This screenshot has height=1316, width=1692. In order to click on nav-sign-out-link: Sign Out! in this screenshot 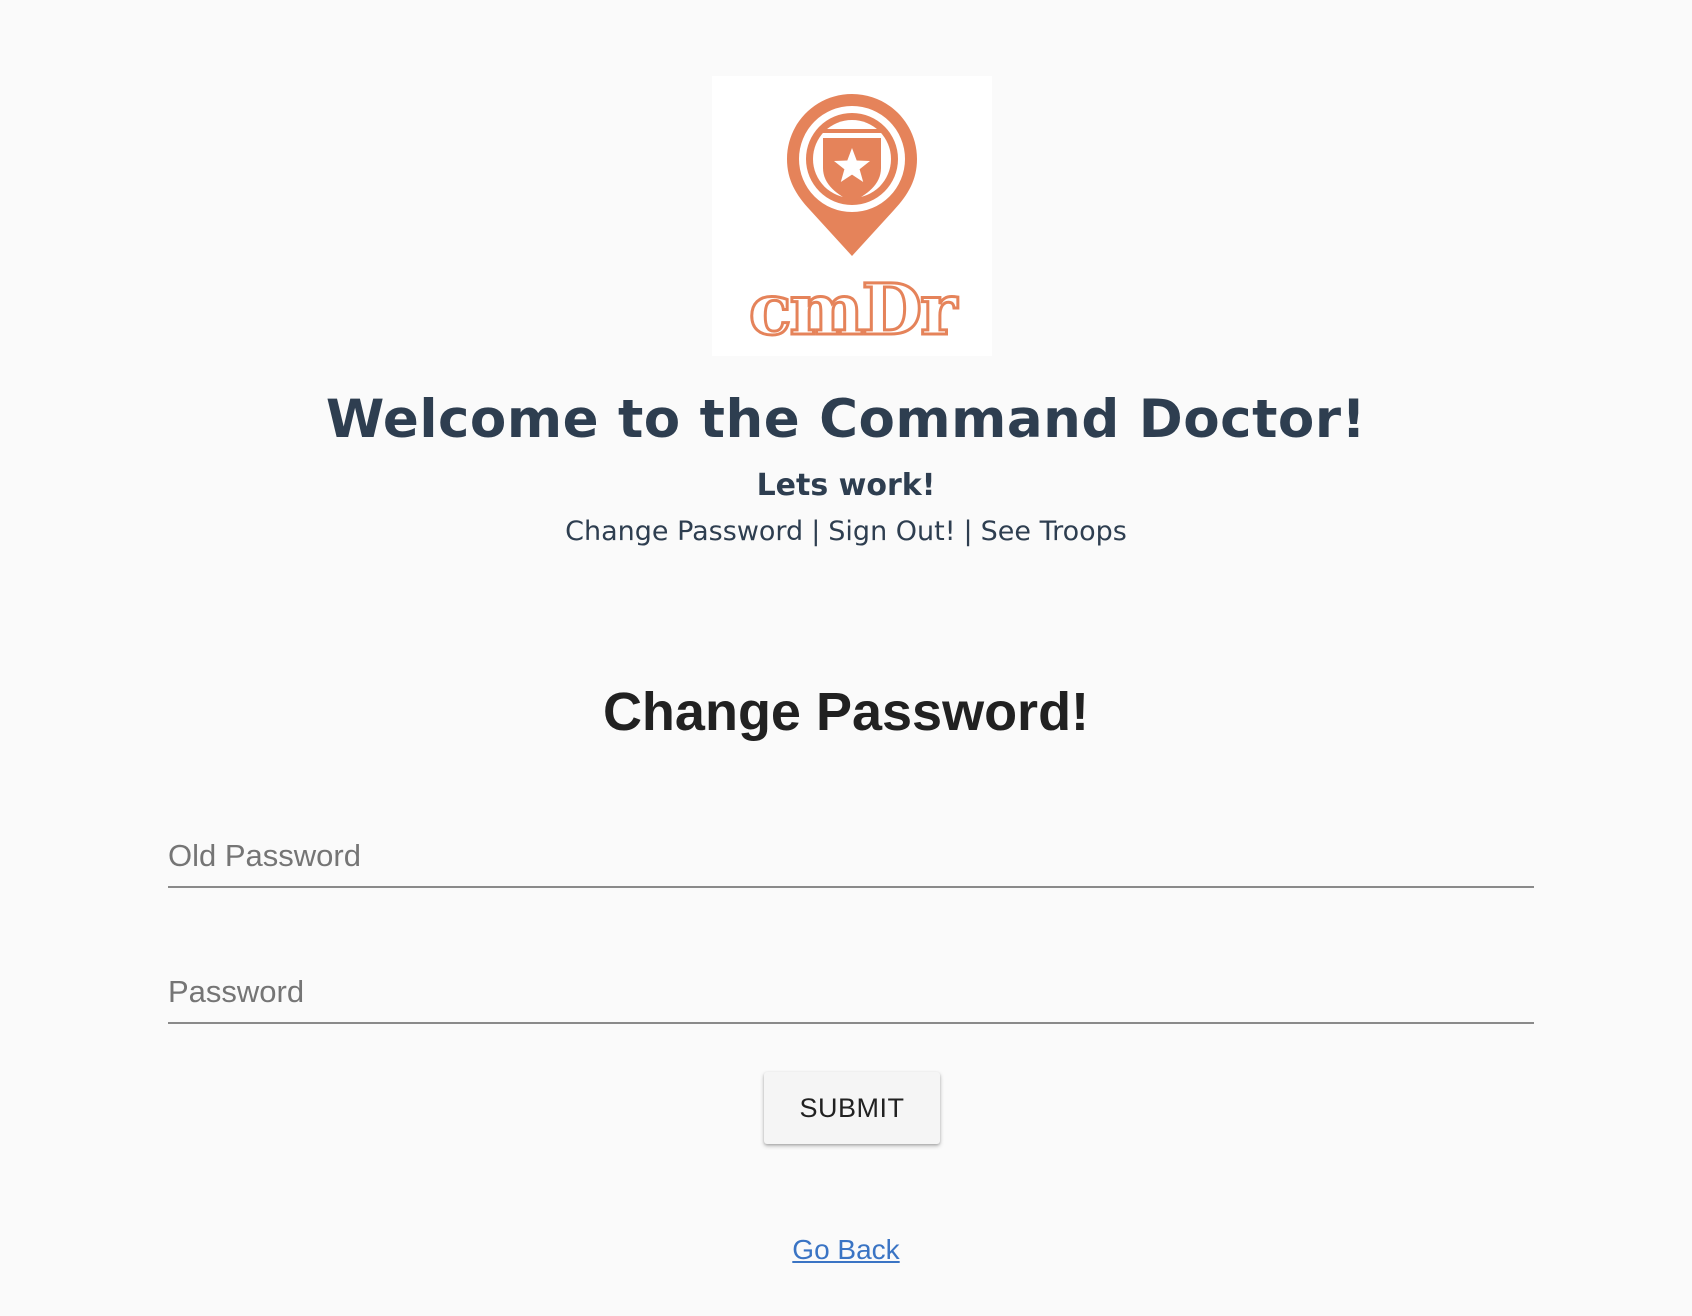, I will do `click(891, 531)`.